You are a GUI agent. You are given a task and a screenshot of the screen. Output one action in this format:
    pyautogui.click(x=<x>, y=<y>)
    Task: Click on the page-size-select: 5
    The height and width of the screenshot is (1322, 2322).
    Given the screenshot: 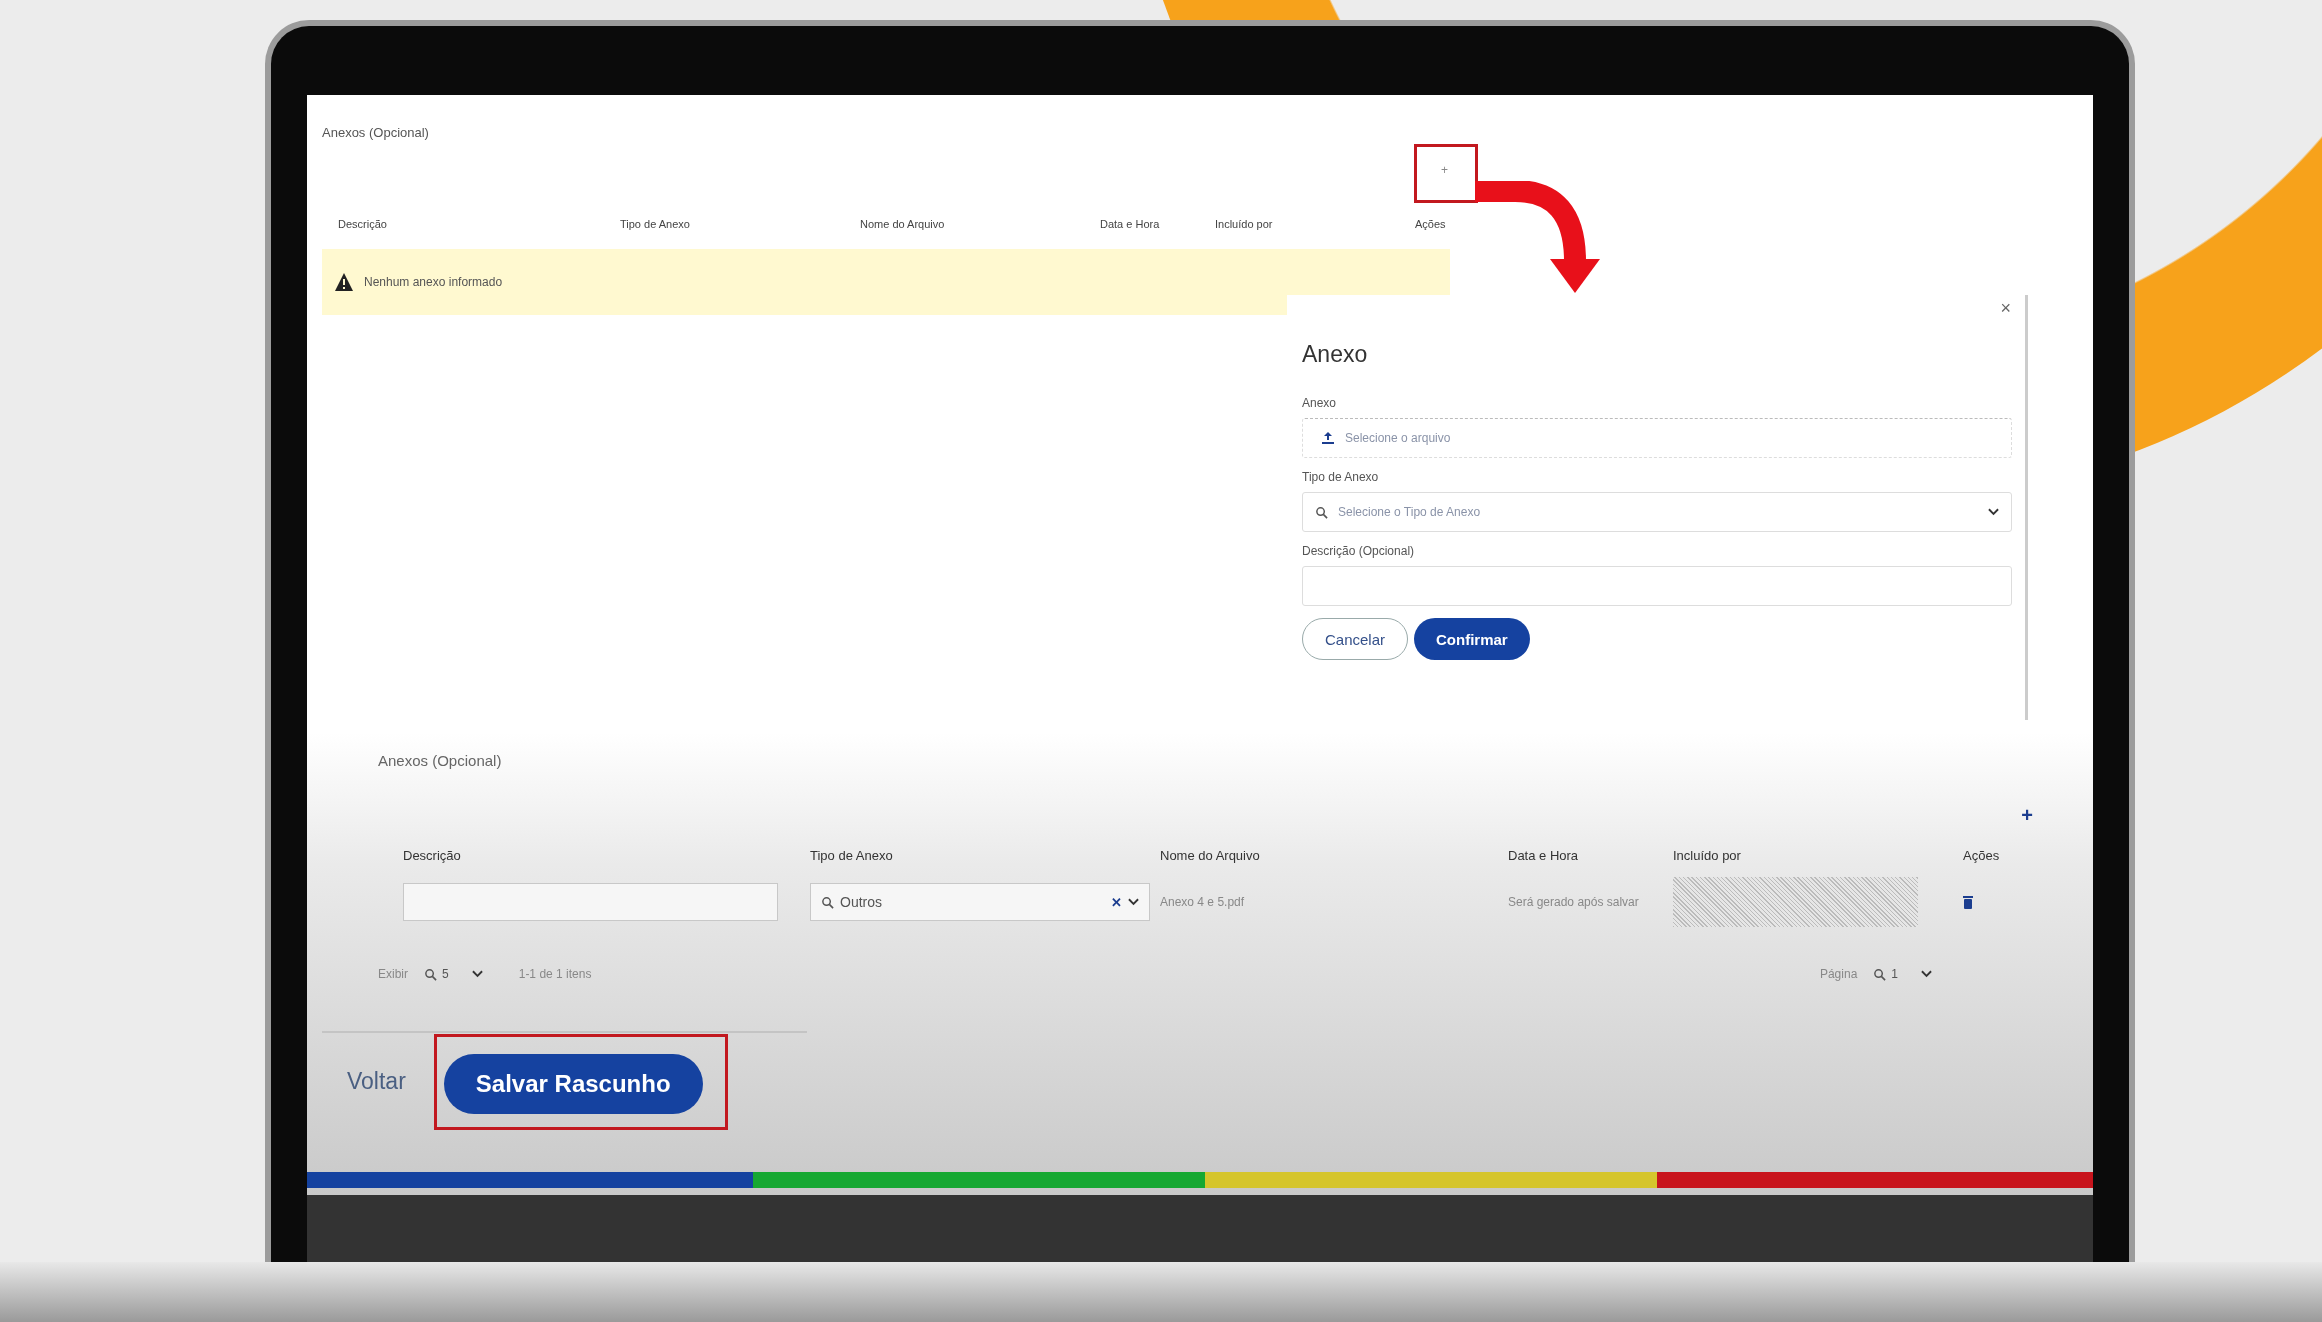 What is the action you would take?
    pyautogui.click(x=453, y=974)
    